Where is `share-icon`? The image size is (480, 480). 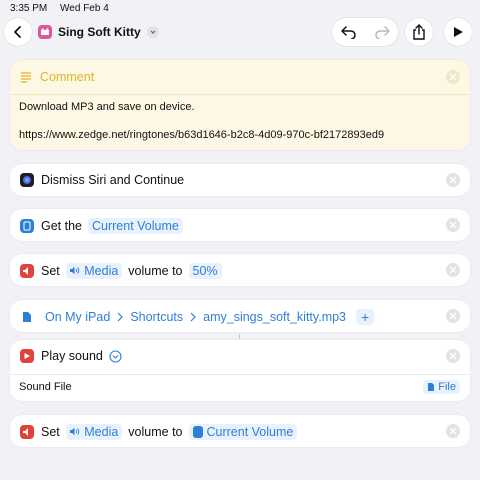
share-icon is located at coordinates (419, 32).